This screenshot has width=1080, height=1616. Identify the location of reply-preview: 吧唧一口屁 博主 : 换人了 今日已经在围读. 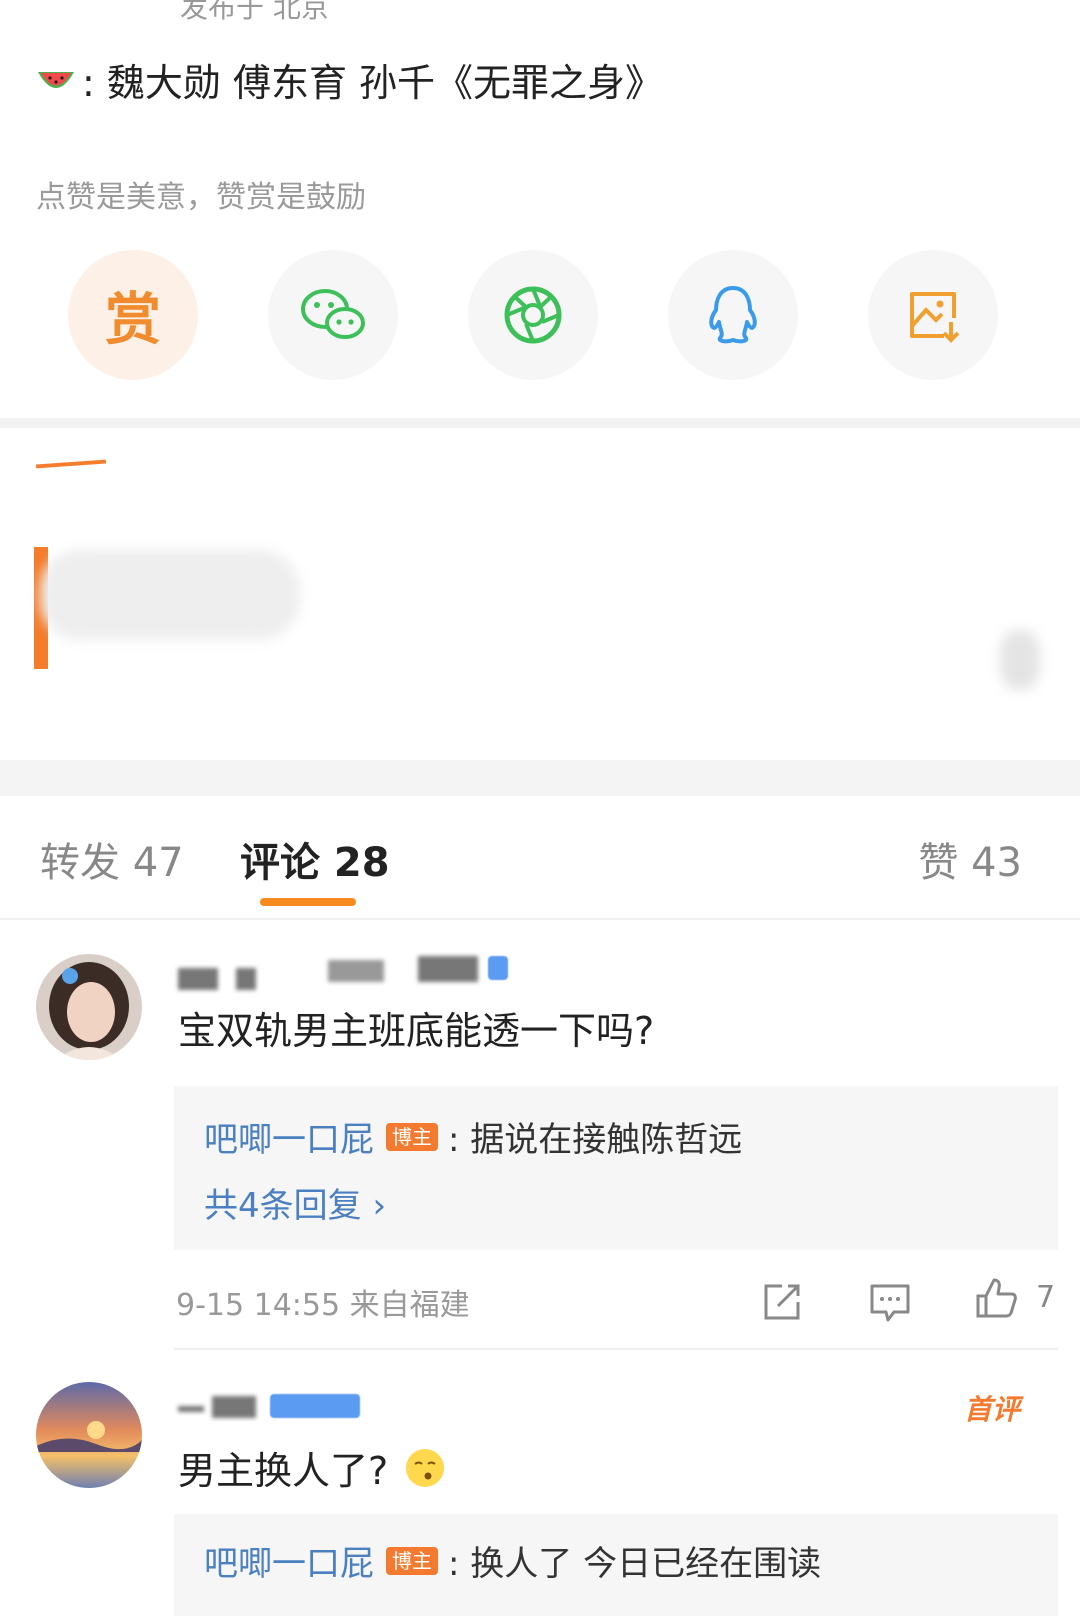
(616, 1565).